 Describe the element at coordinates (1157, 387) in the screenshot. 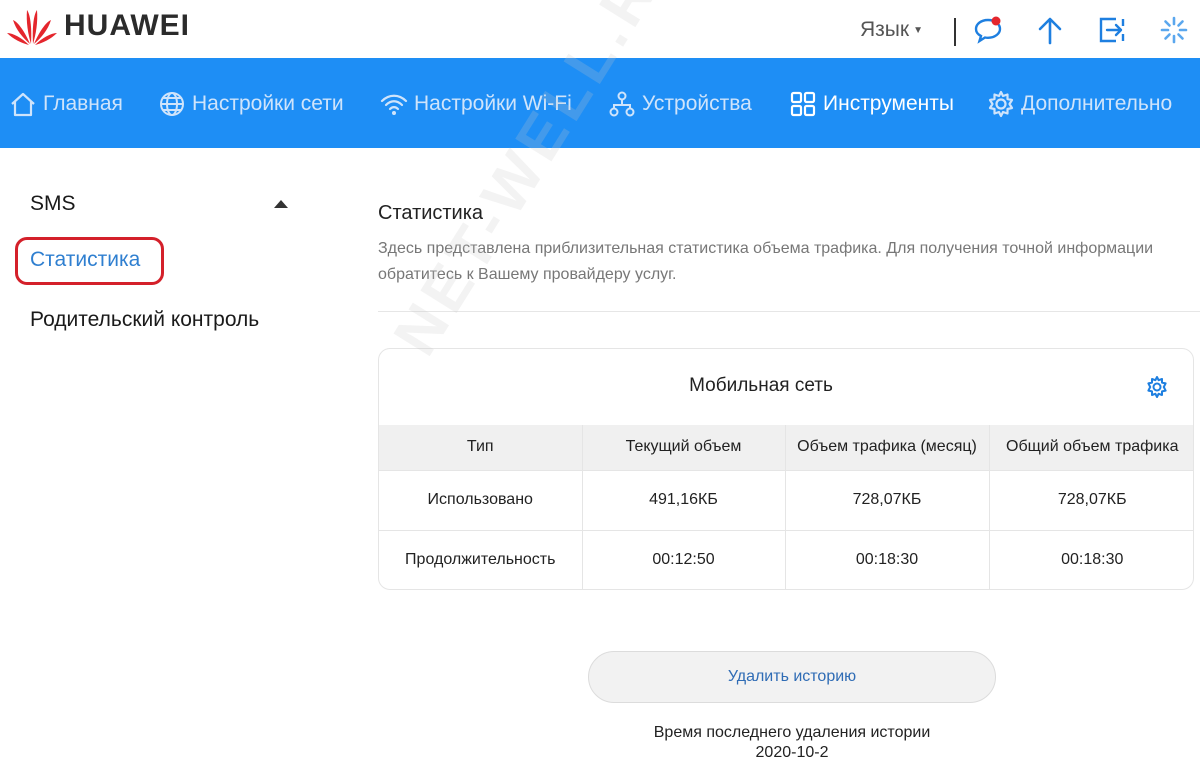

I see `settings-gear-icon` at that location.